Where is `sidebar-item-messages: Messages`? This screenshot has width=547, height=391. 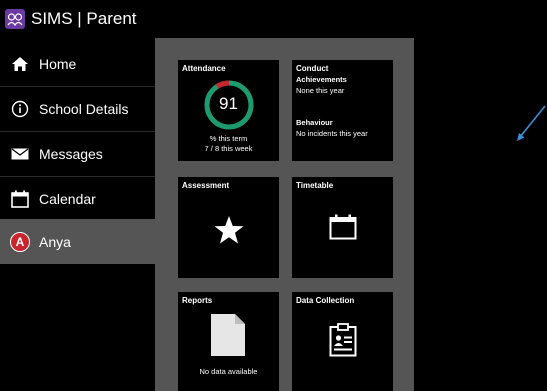 sidebar-item-messages: Messages is located at coordinates (77, 154).